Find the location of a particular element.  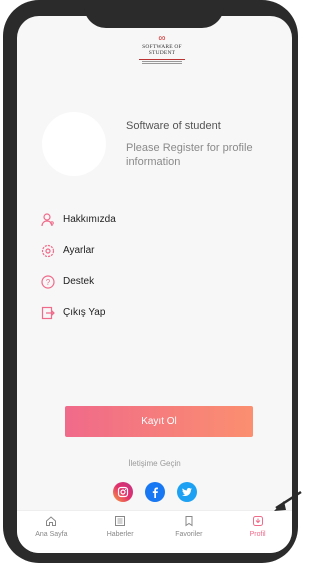

logo-mark-icon: ∞ is located at coordinates (162, 38).